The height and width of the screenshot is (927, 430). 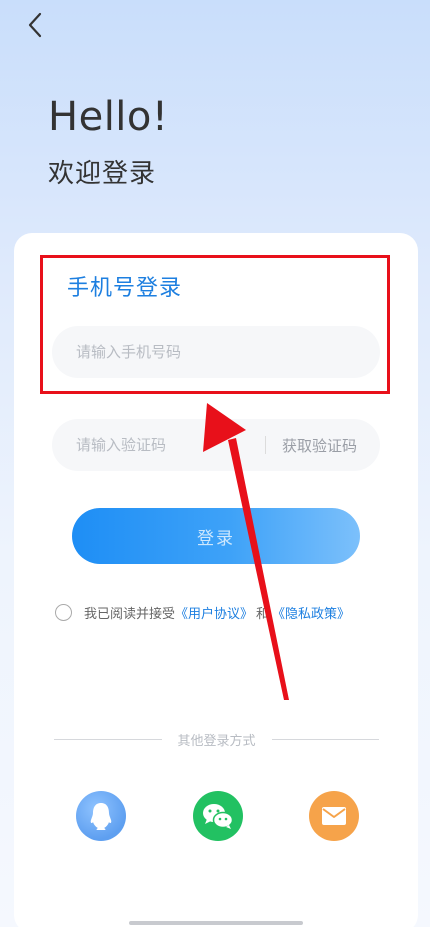 What do you see at coordinates (265, 445) in the screenshot?
I see `divider` at bounding box center [265, 445].